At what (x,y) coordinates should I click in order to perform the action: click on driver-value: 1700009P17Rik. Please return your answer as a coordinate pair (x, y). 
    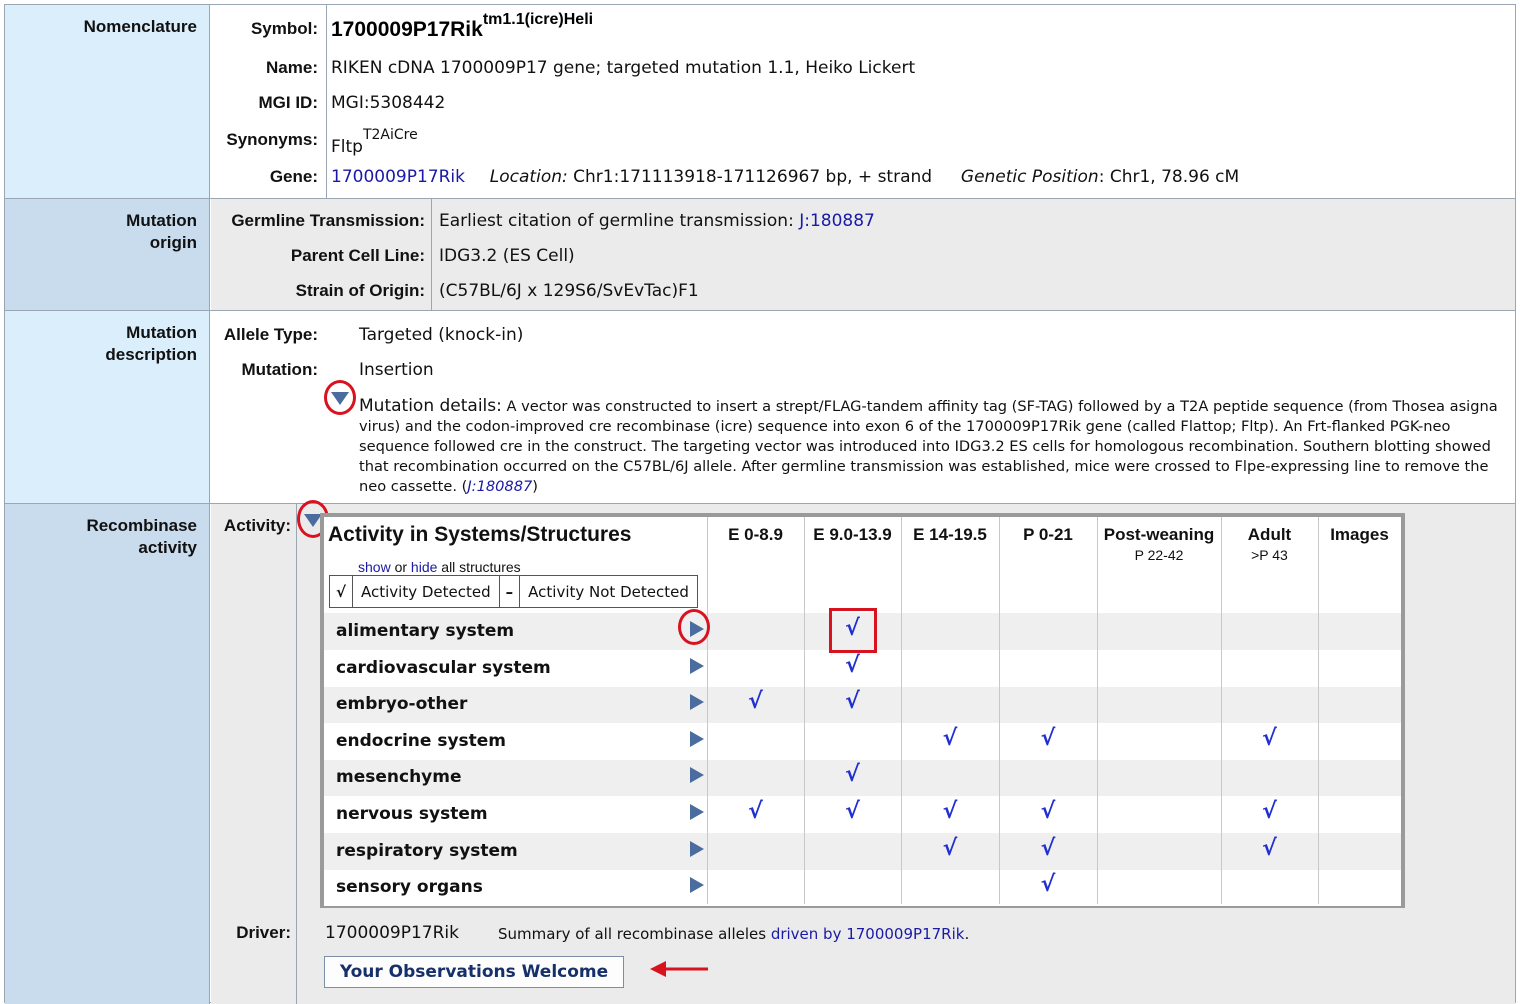
    Looking at the image, I should click on (392, 933).